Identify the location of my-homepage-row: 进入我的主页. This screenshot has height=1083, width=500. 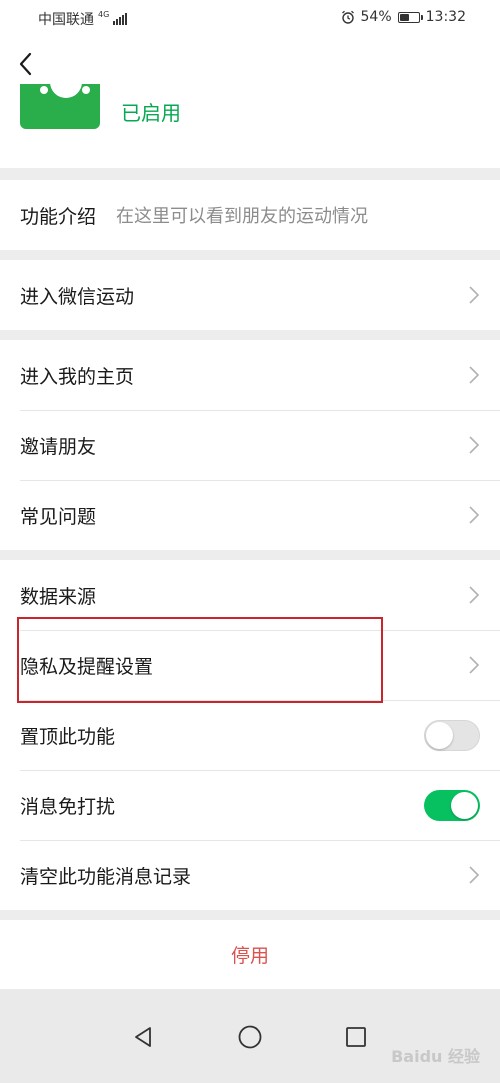
(250, 375).